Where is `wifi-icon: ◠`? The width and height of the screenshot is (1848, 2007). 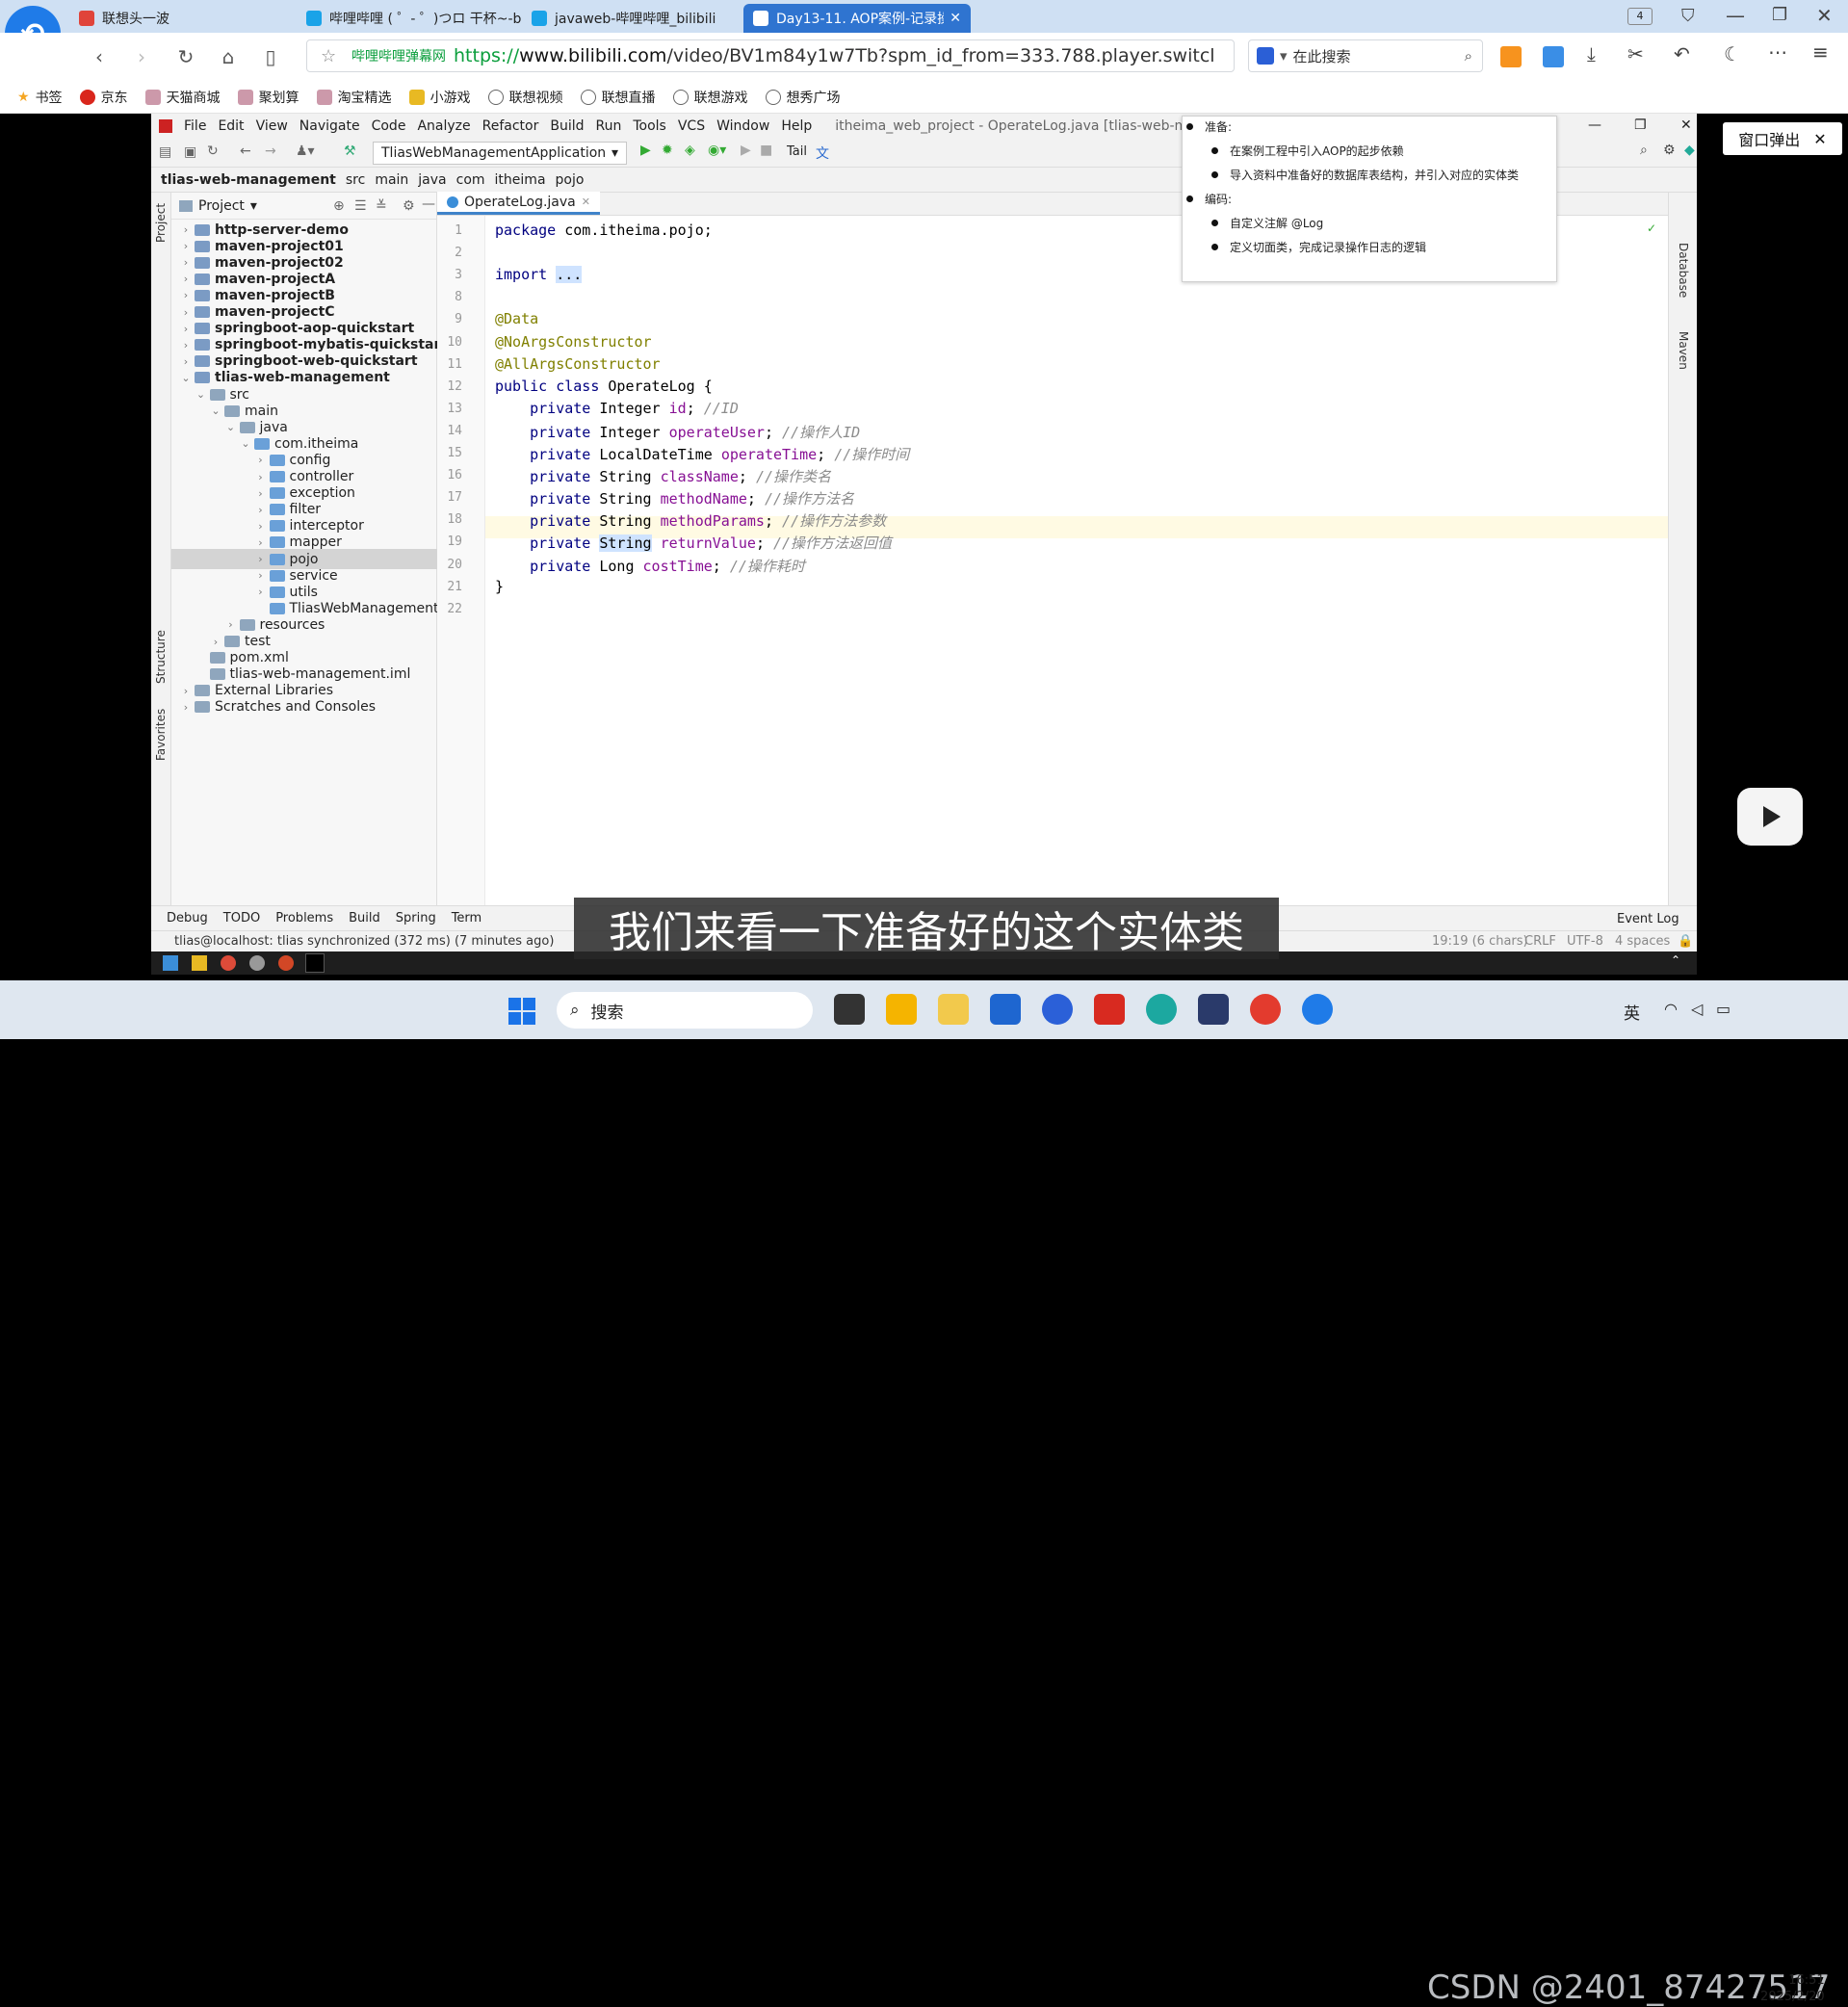 wifi-icon: ◠ is located at coordinates (1671, 1009).